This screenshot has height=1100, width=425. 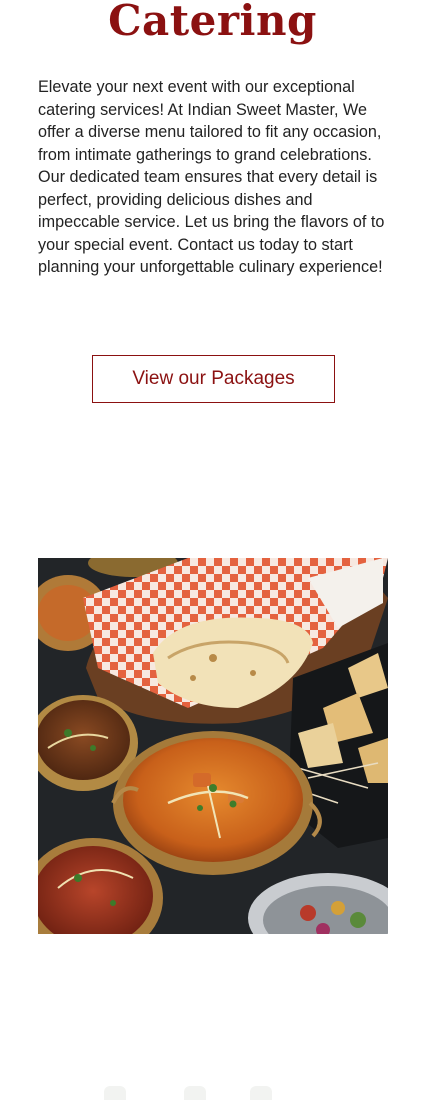 What do you see at coordinates (212, 22) in the screenshot?
I see `section-title: Catering` at bounding box center [212, 22].